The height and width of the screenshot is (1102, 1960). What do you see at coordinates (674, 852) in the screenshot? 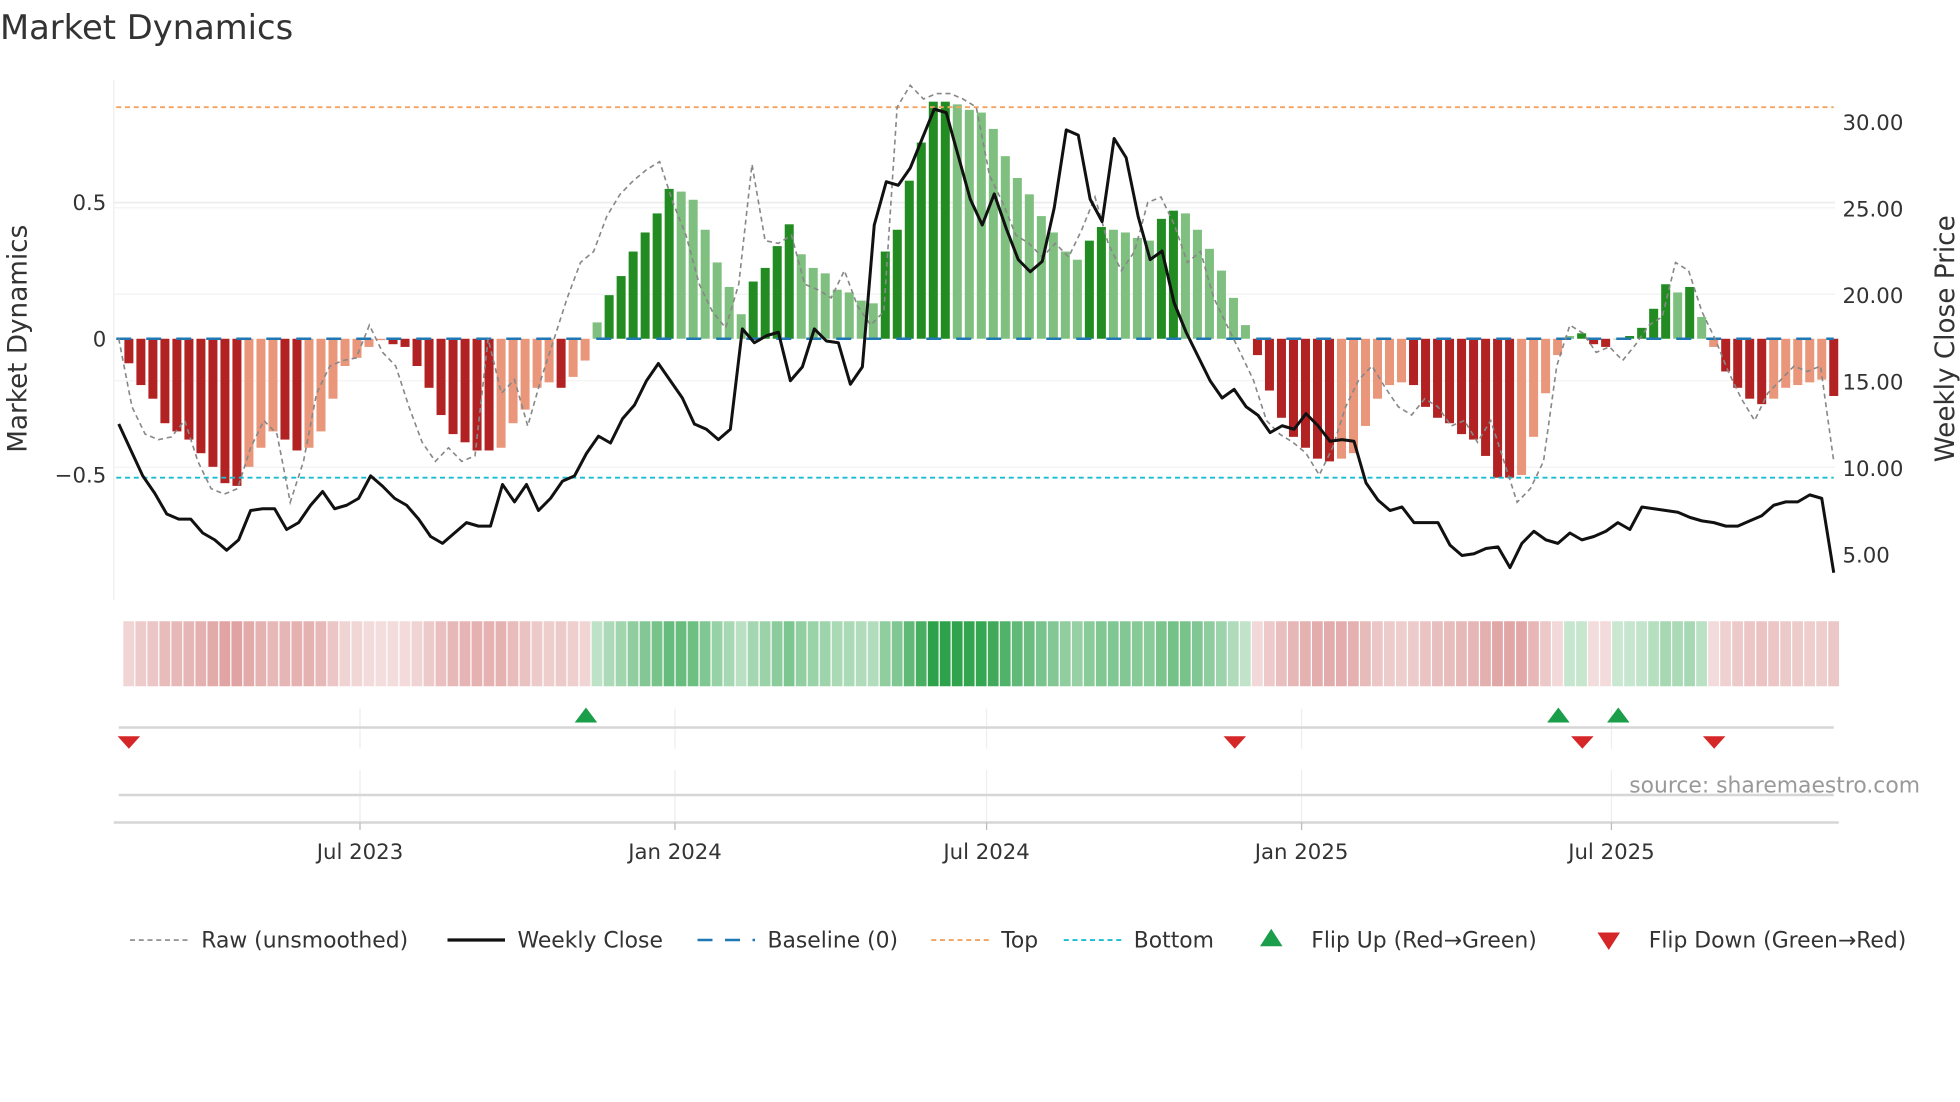
I see `x-tick-label: Jan 2024` at bounding box center [674, 852].